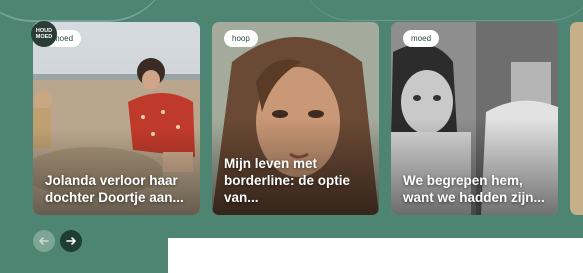 The height and width of the screenshot is (273, 583). I want to click on category-tag: hoop, so click(241, 38).